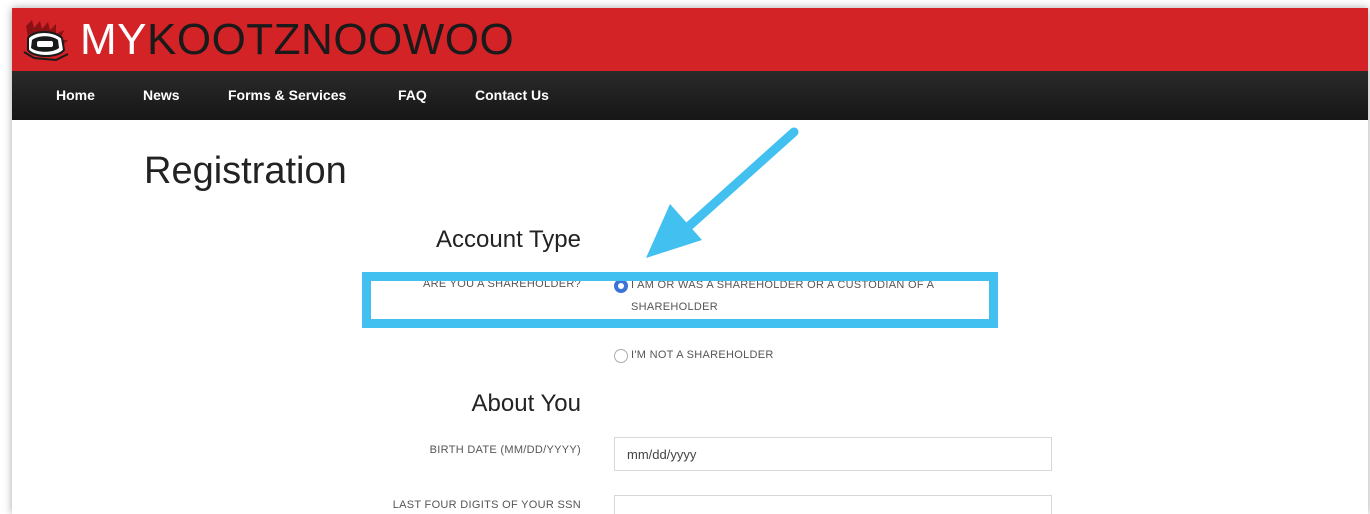  What do you see at coordinates (75, 95) in the screenshot?
I see `nav-item-home: Home` at bounding box center [75, 95].